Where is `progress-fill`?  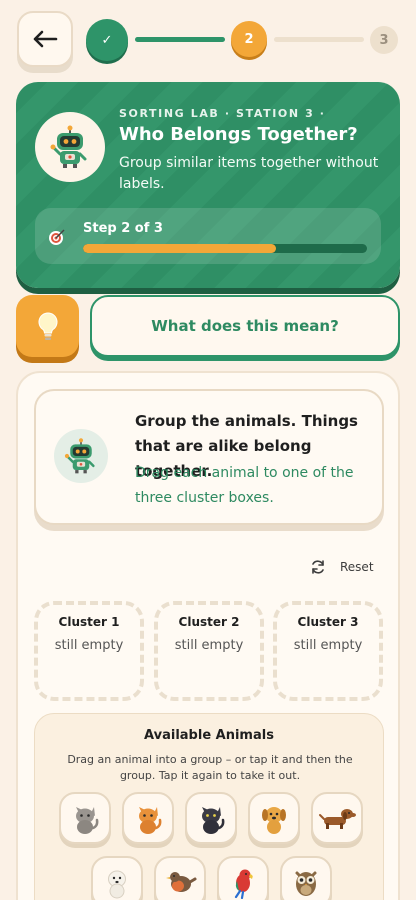 progress-fill is located at coordinates (180, 248).